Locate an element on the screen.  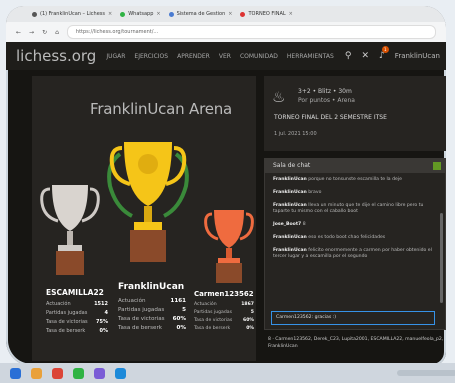
silver-trophy-icon is located at coordinates (70, 230).